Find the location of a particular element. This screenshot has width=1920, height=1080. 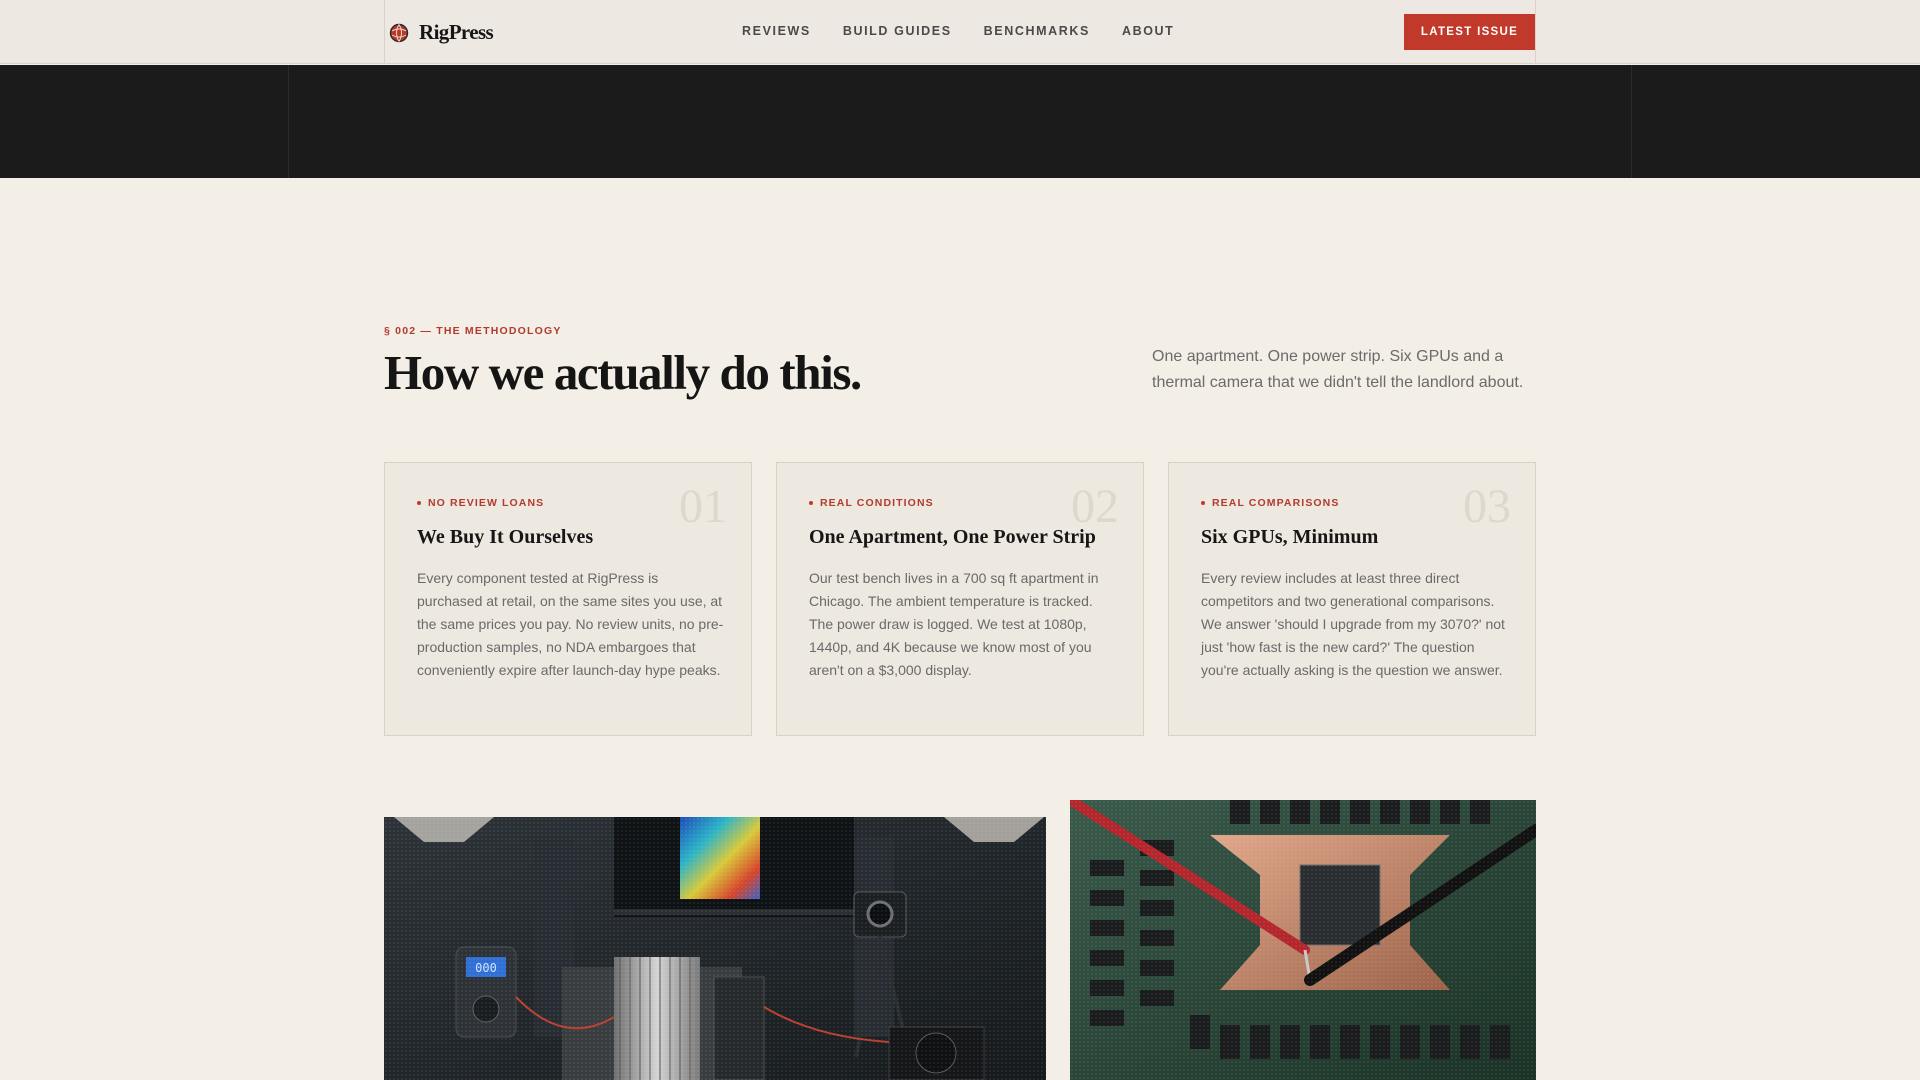

test-bench-photo: 000 is located at coordinates (715, 948).